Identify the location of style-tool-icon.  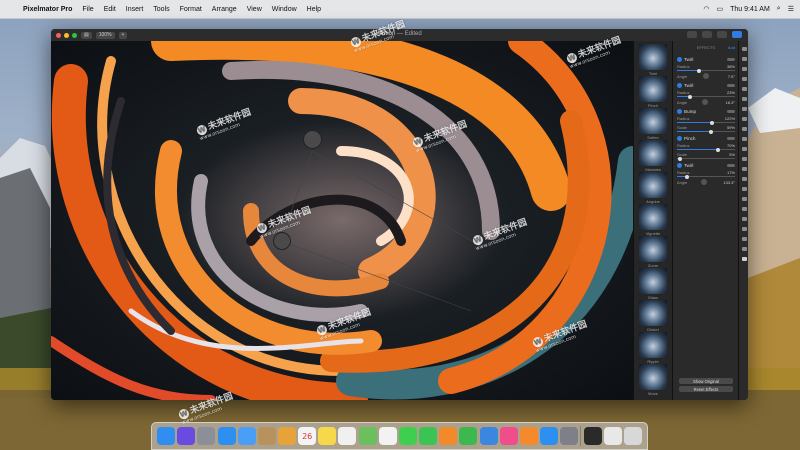
(744, 59).